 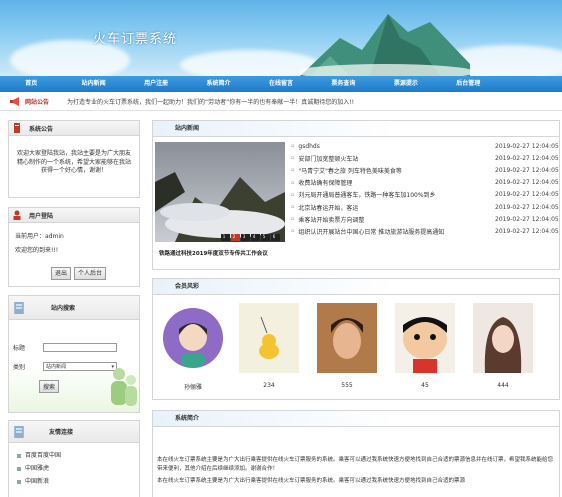 I want to click on document-icon, so click(x=19, y=307).